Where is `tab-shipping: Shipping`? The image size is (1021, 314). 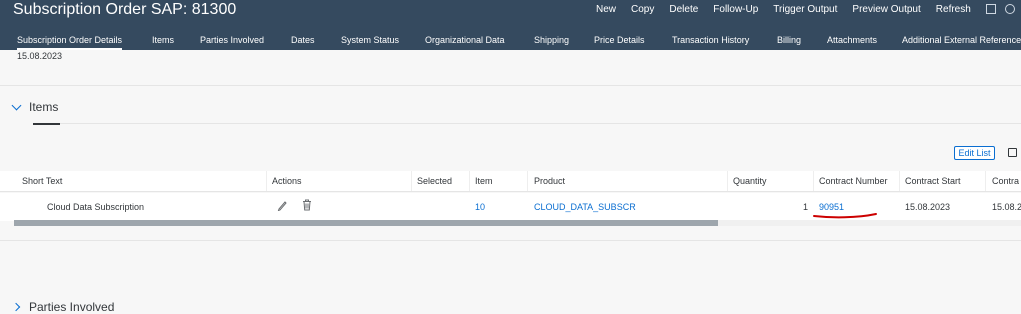
tab-shipping: Shipping is located at coordinates (551, 40).